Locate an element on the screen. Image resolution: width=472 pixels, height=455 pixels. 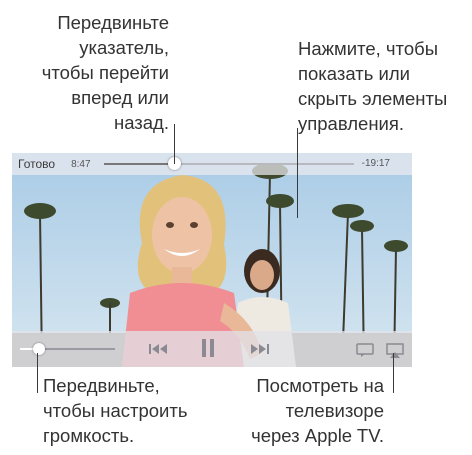
done-button: Готово is located at coordinates (36, 164).